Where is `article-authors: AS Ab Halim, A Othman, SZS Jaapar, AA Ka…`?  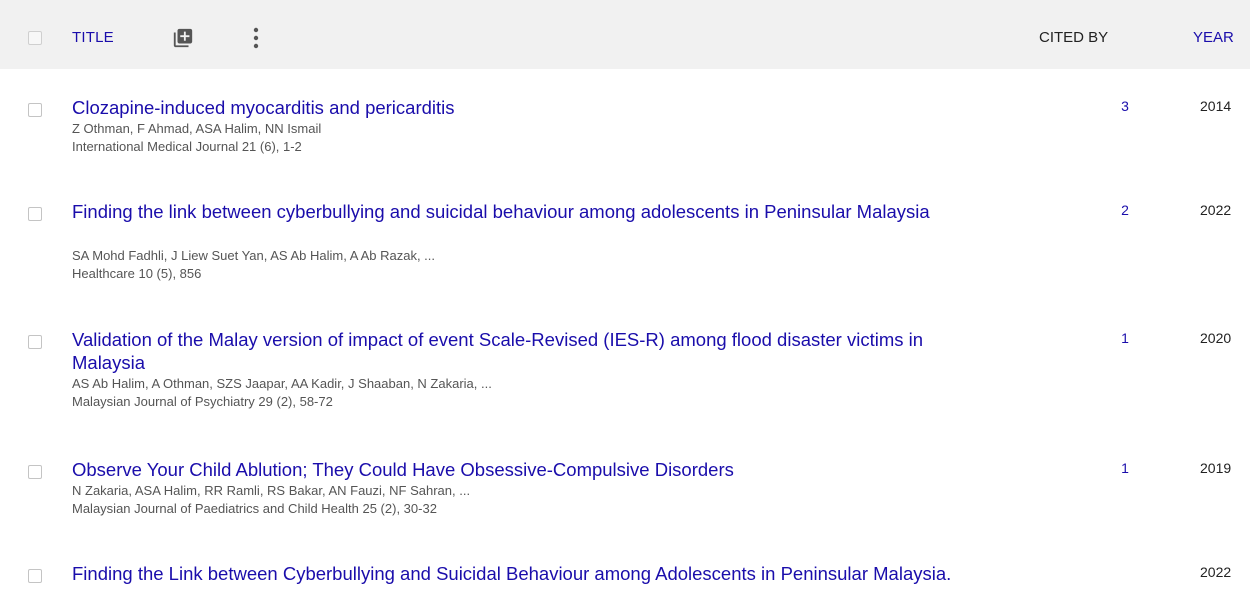
article-authors: AS Ab Halim, A Othman, SZS Jaapar, AA Ka… is located at coordinates (282, 383).